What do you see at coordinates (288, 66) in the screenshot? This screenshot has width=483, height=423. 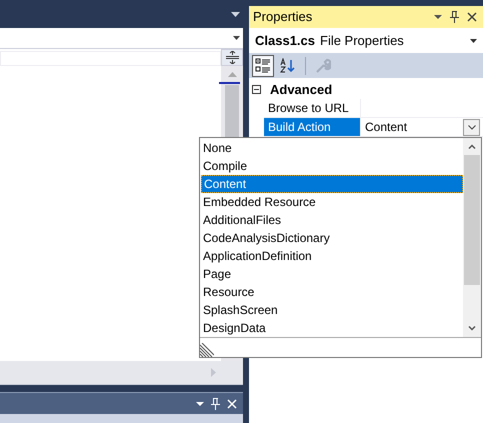 I see `sort-icon` at bounding box center [288, 66].